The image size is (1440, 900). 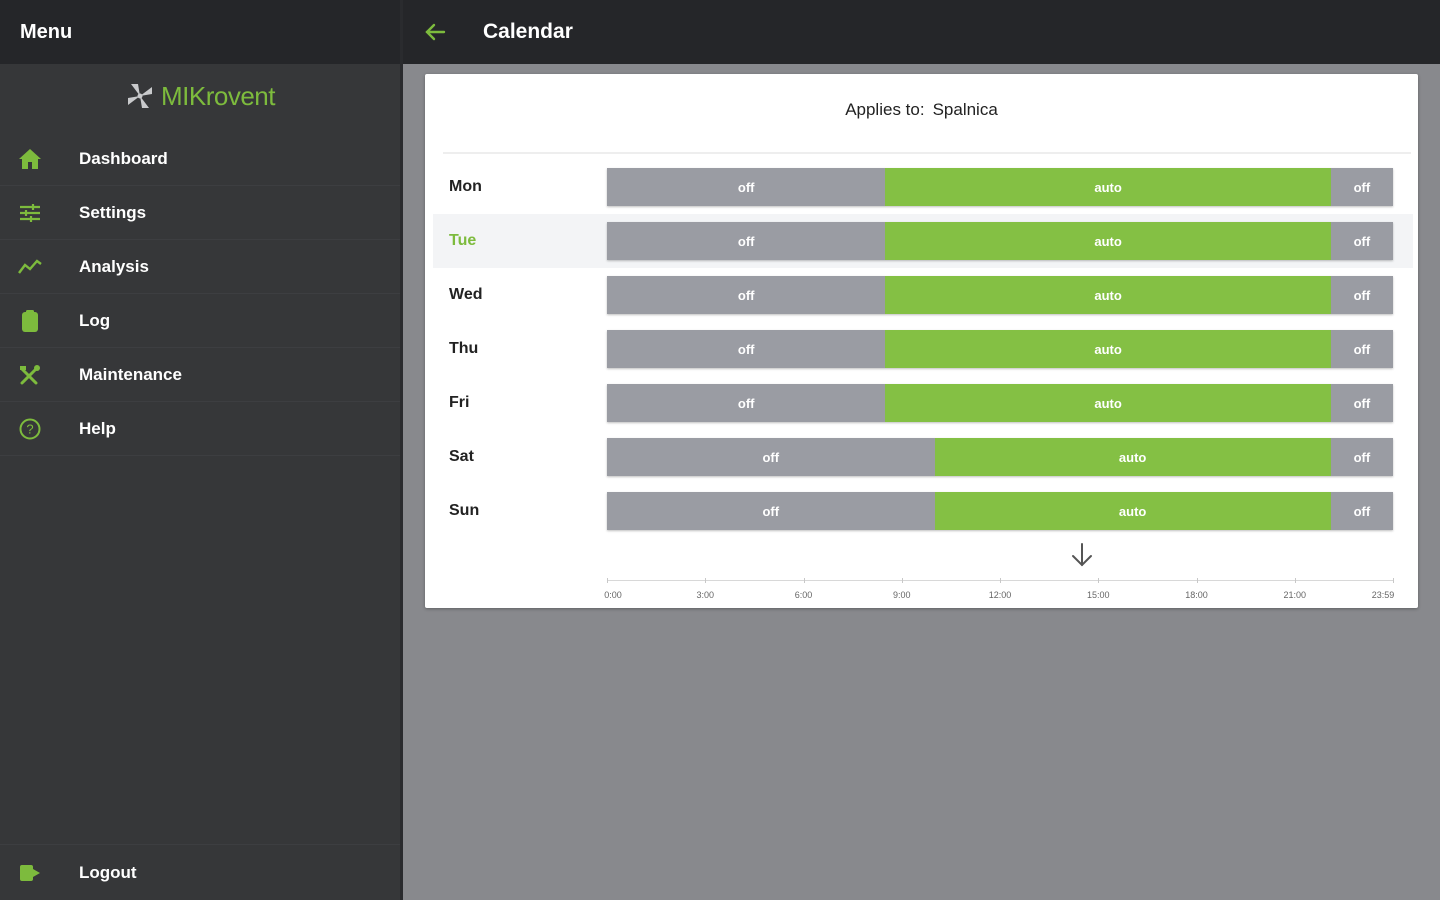 I want to click on sidebar-header: Menu, so click(x=200, y=32).